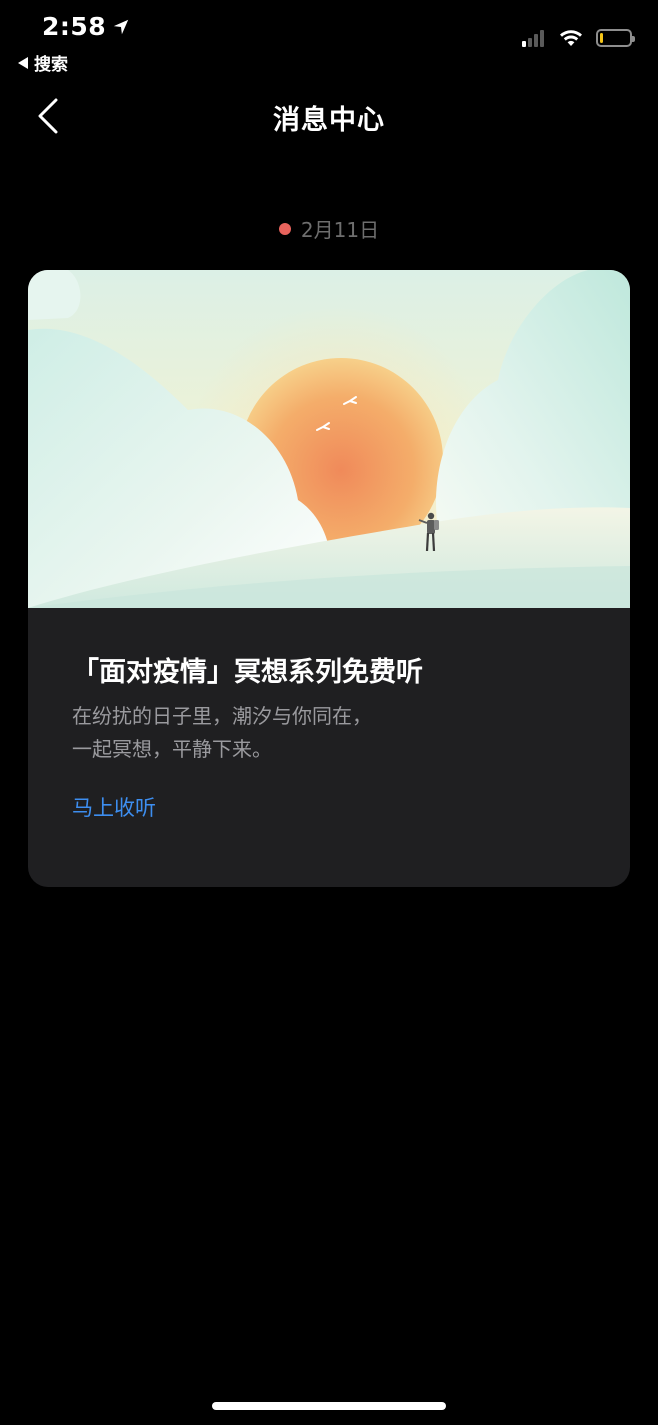 This screenshot has width=658, height=1425. I want to click on home-indicator, so click(329, 1406).